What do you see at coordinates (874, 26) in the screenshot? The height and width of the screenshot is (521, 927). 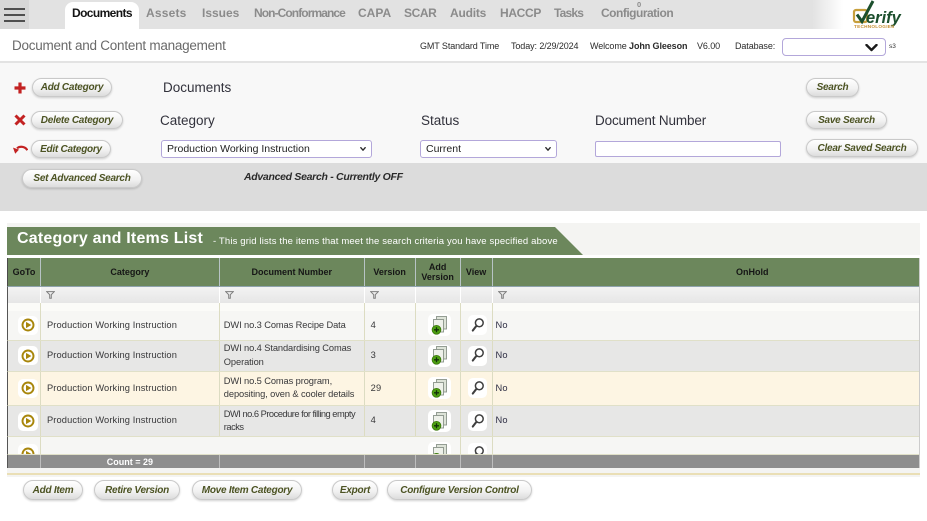 I see `svg-text: TECHNOLOGIES` at bounding box center [874, 26].